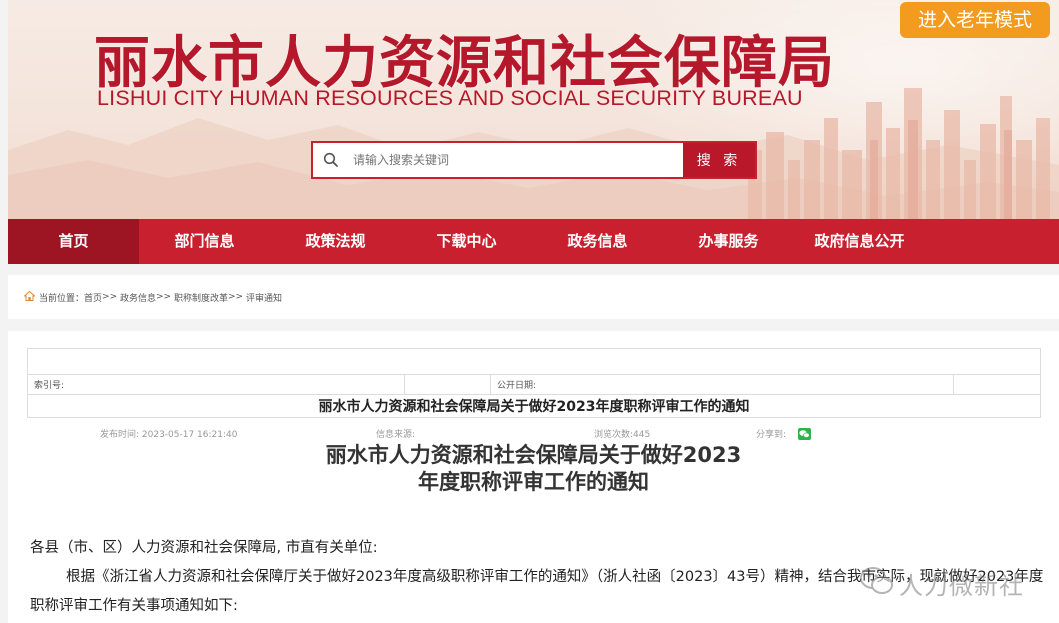  Describe the element at coordinates (396, 435) in the screenshot. I see `info-source: 信息来源:` at that location.